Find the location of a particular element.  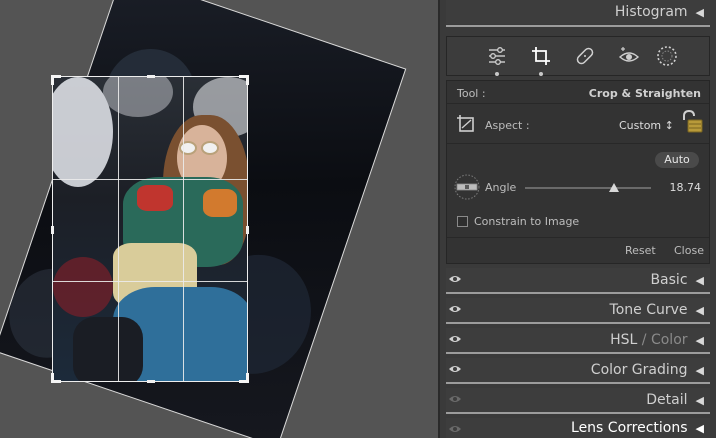

crop-tool-button is located at coordinates (541, 60).